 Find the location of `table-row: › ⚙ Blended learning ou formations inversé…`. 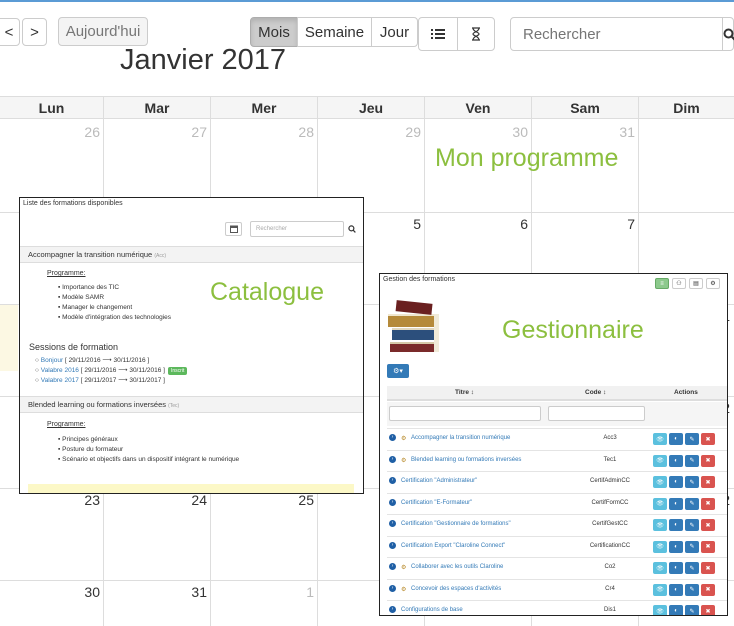

table-row: › ⚙ Blended learning ou formations inversé… is located at coordinates (557, 460).